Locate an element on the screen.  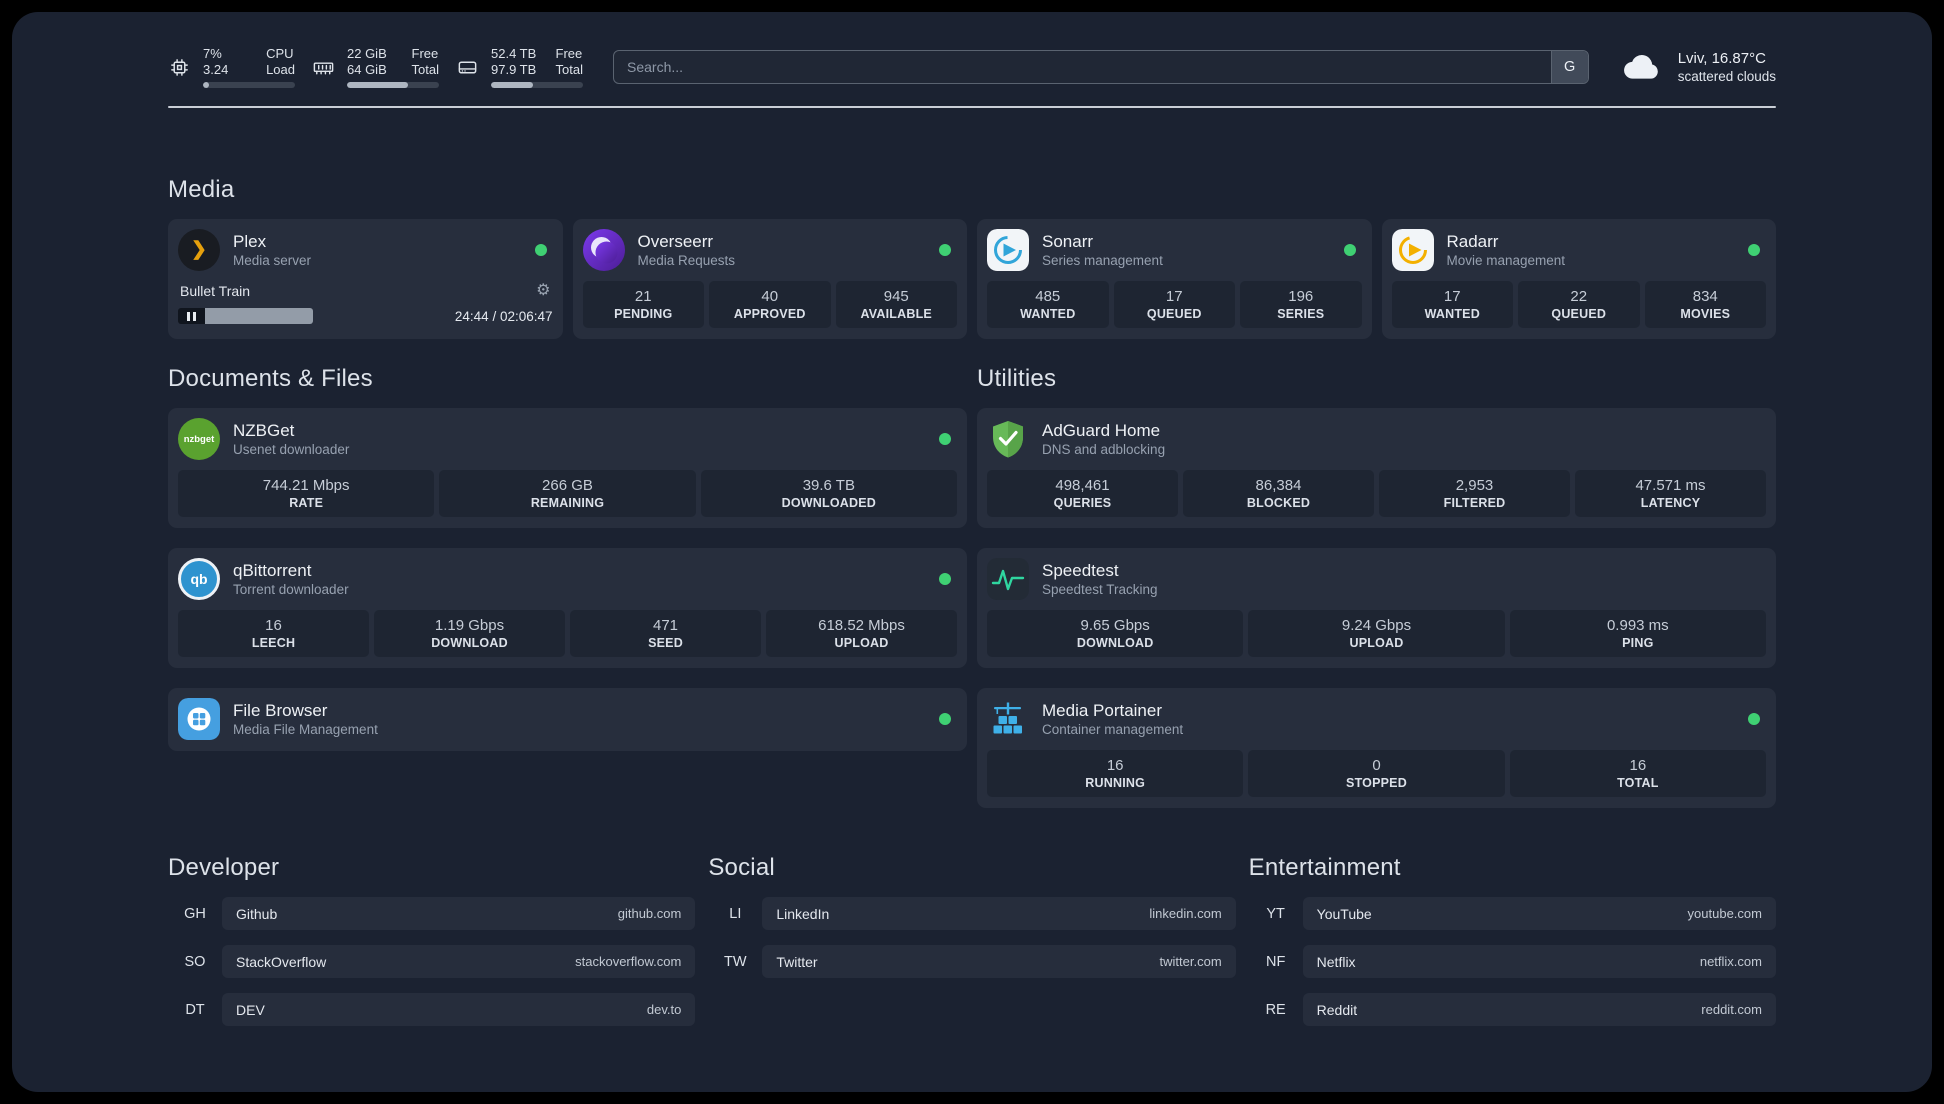
service-name: Media Portainer is located at coordinates (1102, 710).